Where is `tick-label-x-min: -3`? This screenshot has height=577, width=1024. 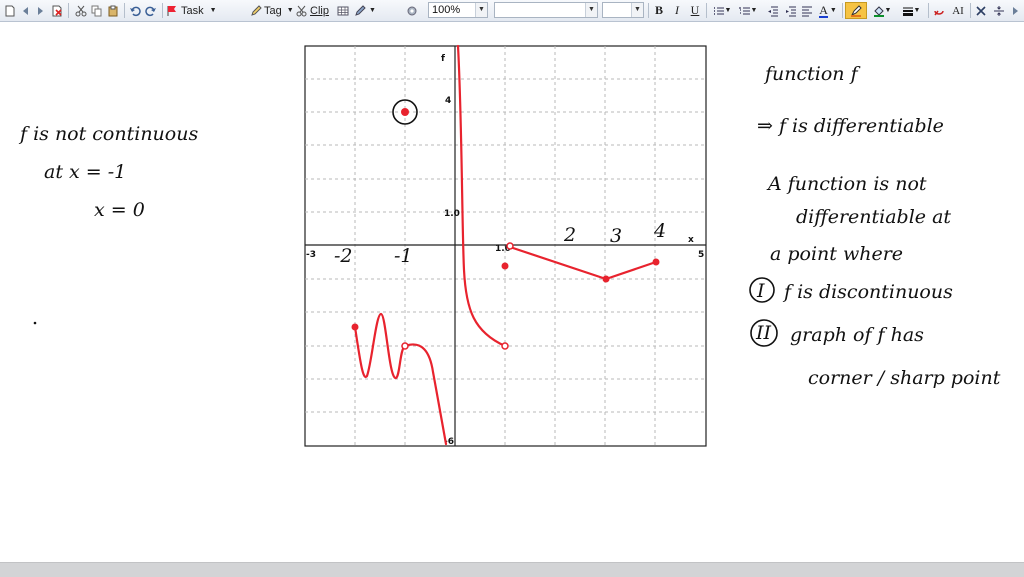 tick-label-x-min: -3 is located at coordinates (311, 255).